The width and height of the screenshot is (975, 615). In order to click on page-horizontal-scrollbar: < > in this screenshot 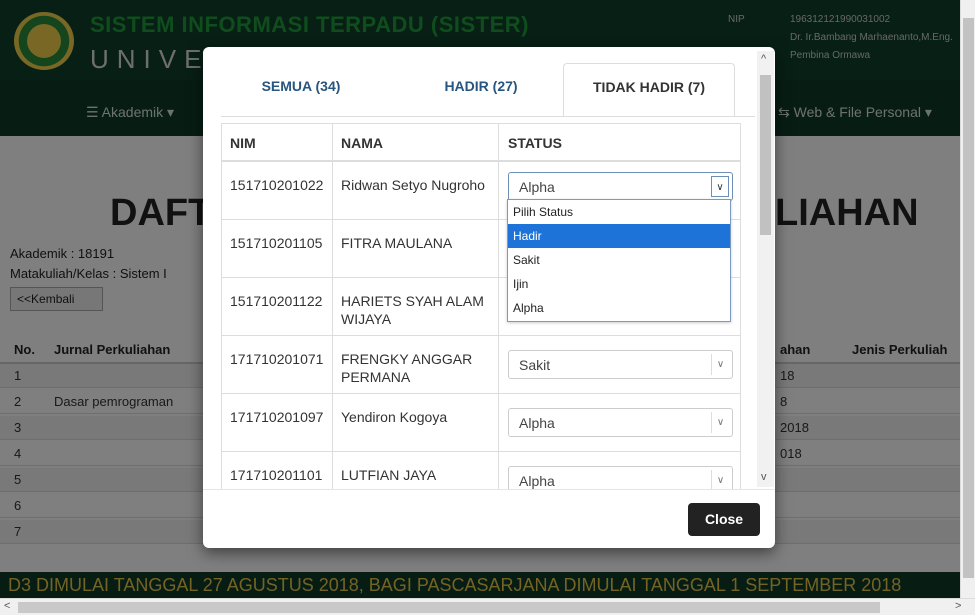, I will do `click(487, 606)`.